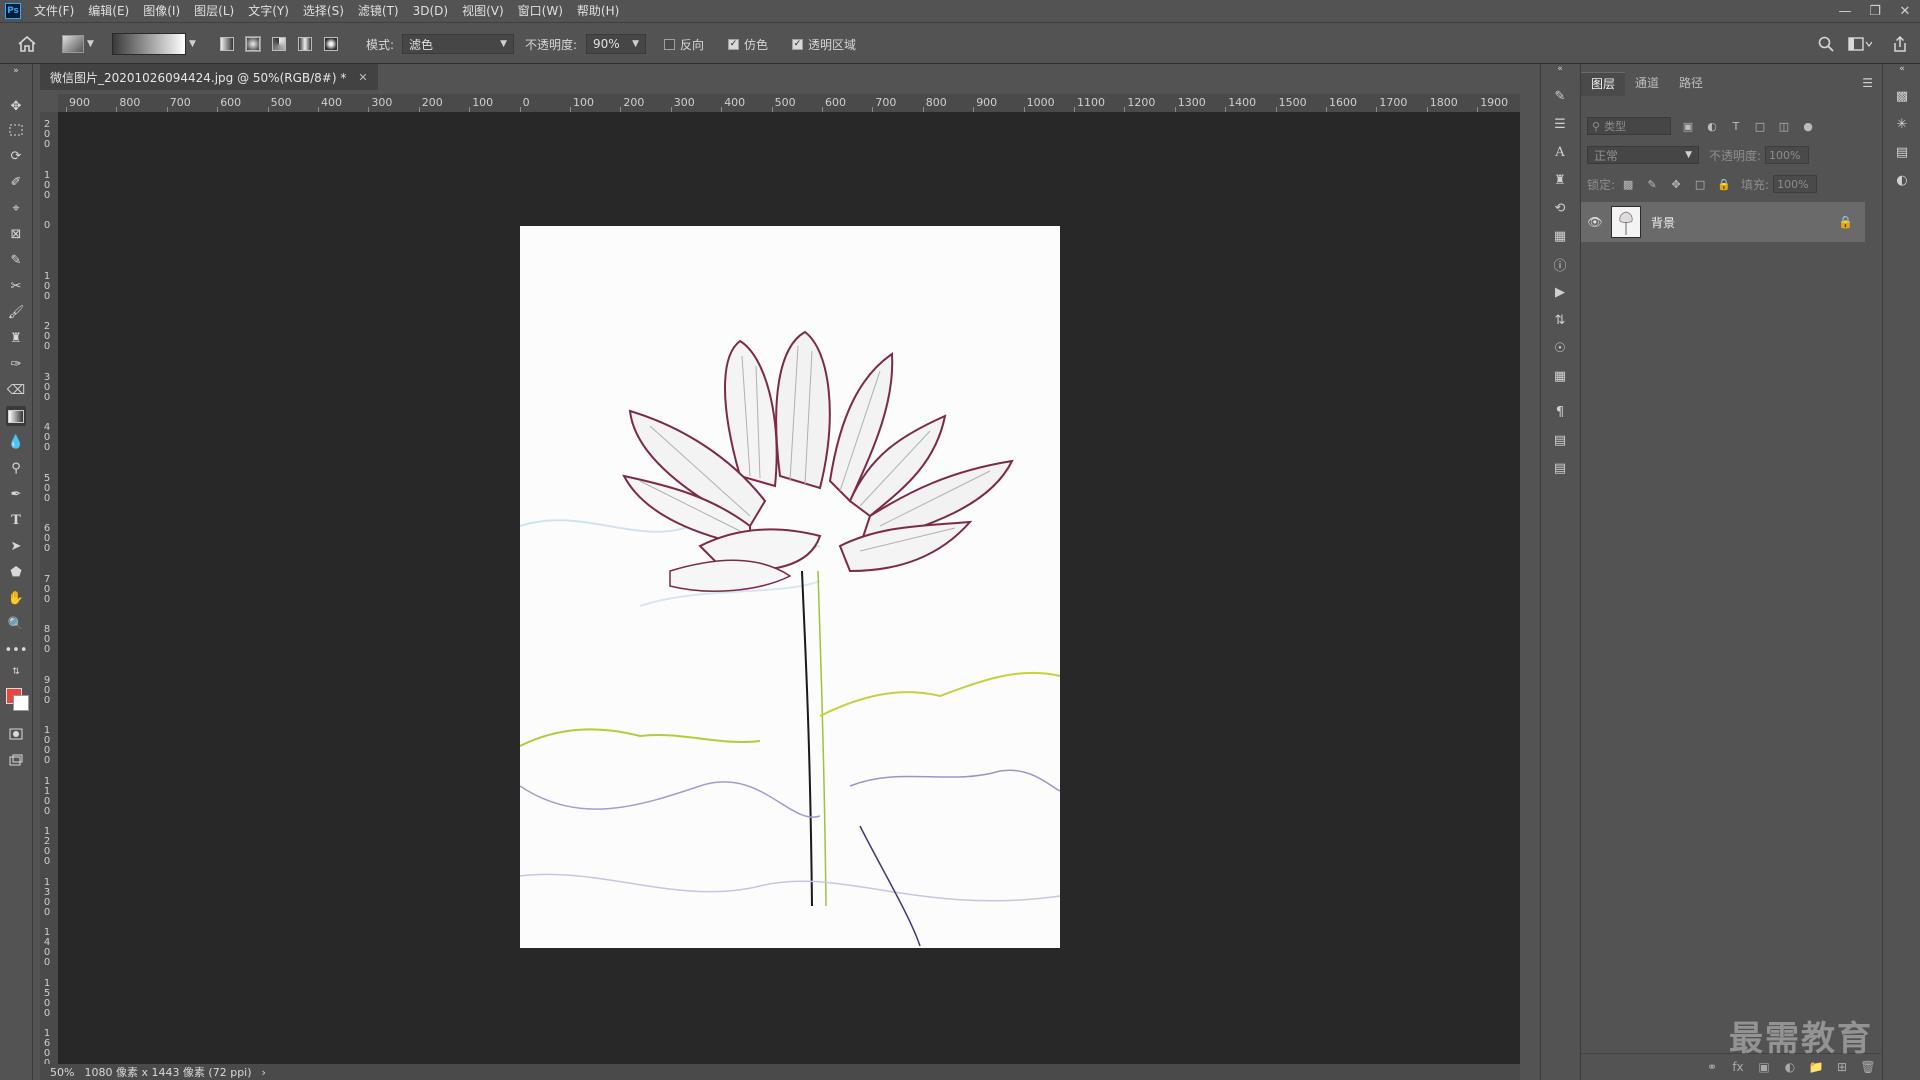  Describe the element at coordinates (733, 44) in the screenshot. I see `dither-checkbox: ✓` at that location.